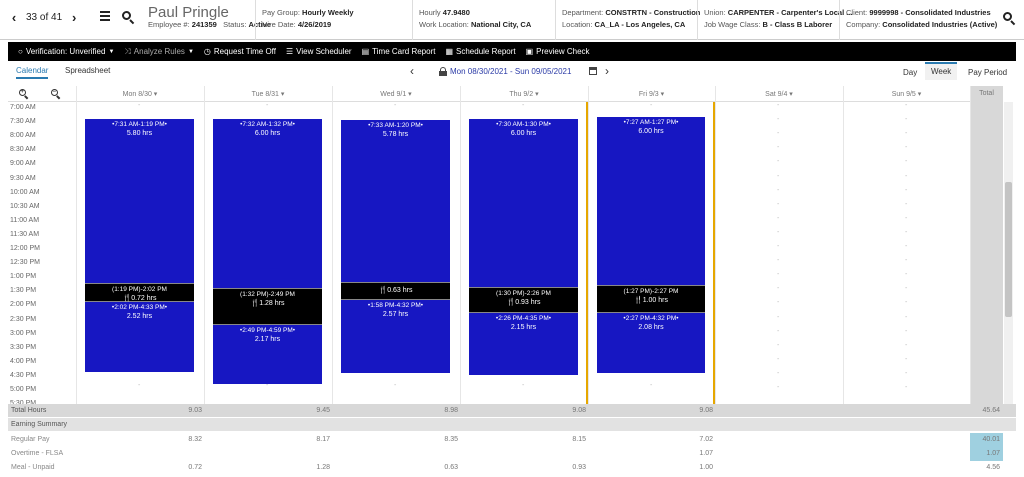  Describe the element at coordinates (906, 94) in the screenshot. I see `col-header-sun: Sun 9/5 ▾` at that location.